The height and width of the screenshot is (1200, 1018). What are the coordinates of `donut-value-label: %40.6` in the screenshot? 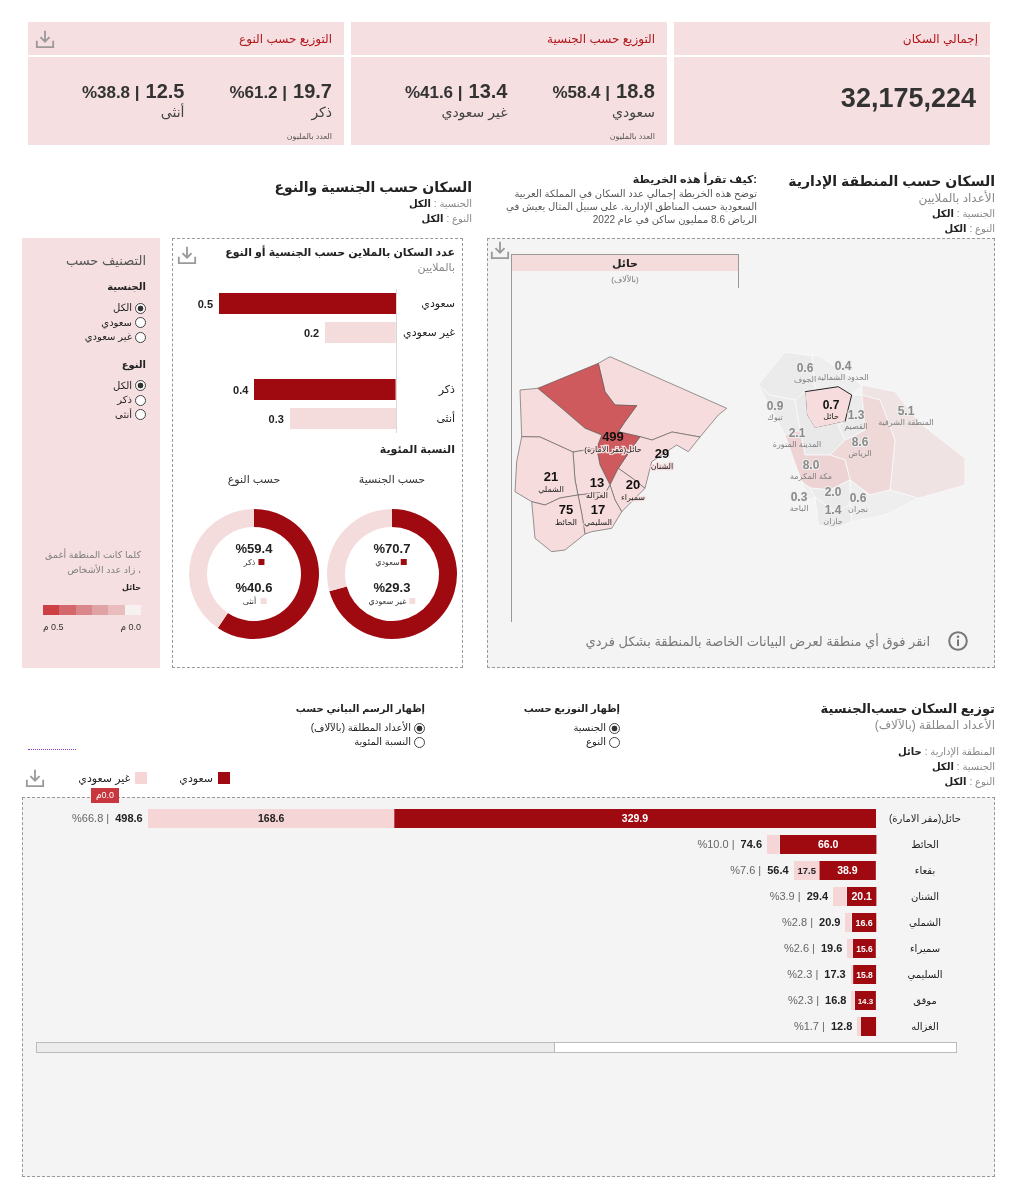 It's located at (254, 587).